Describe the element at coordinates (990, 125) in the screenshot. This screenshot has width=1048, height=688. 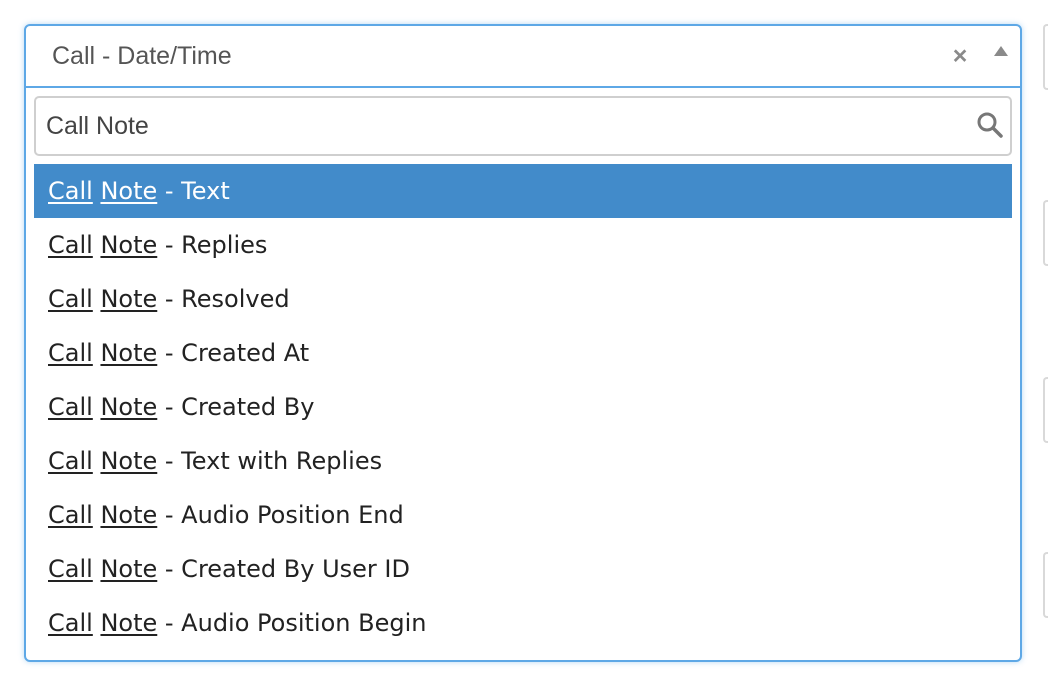
I see `search-icon` at that location.